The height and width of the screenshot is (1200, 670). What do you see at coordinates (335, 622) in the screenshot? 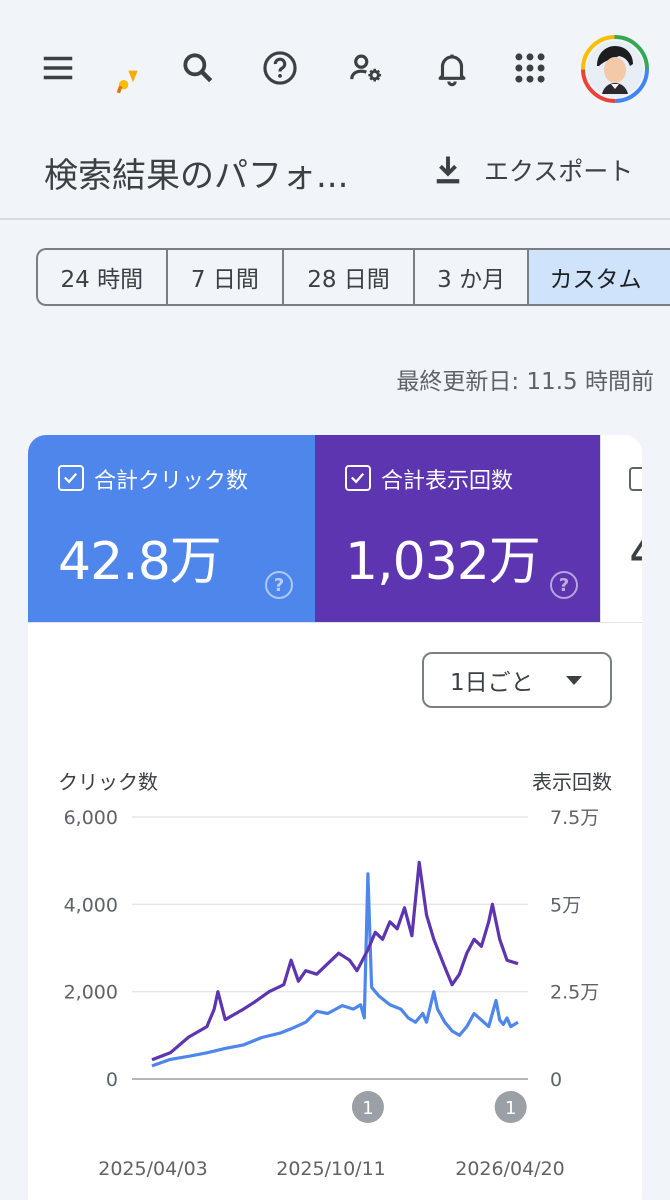
I see `divider` at bounding box center [335, 622].